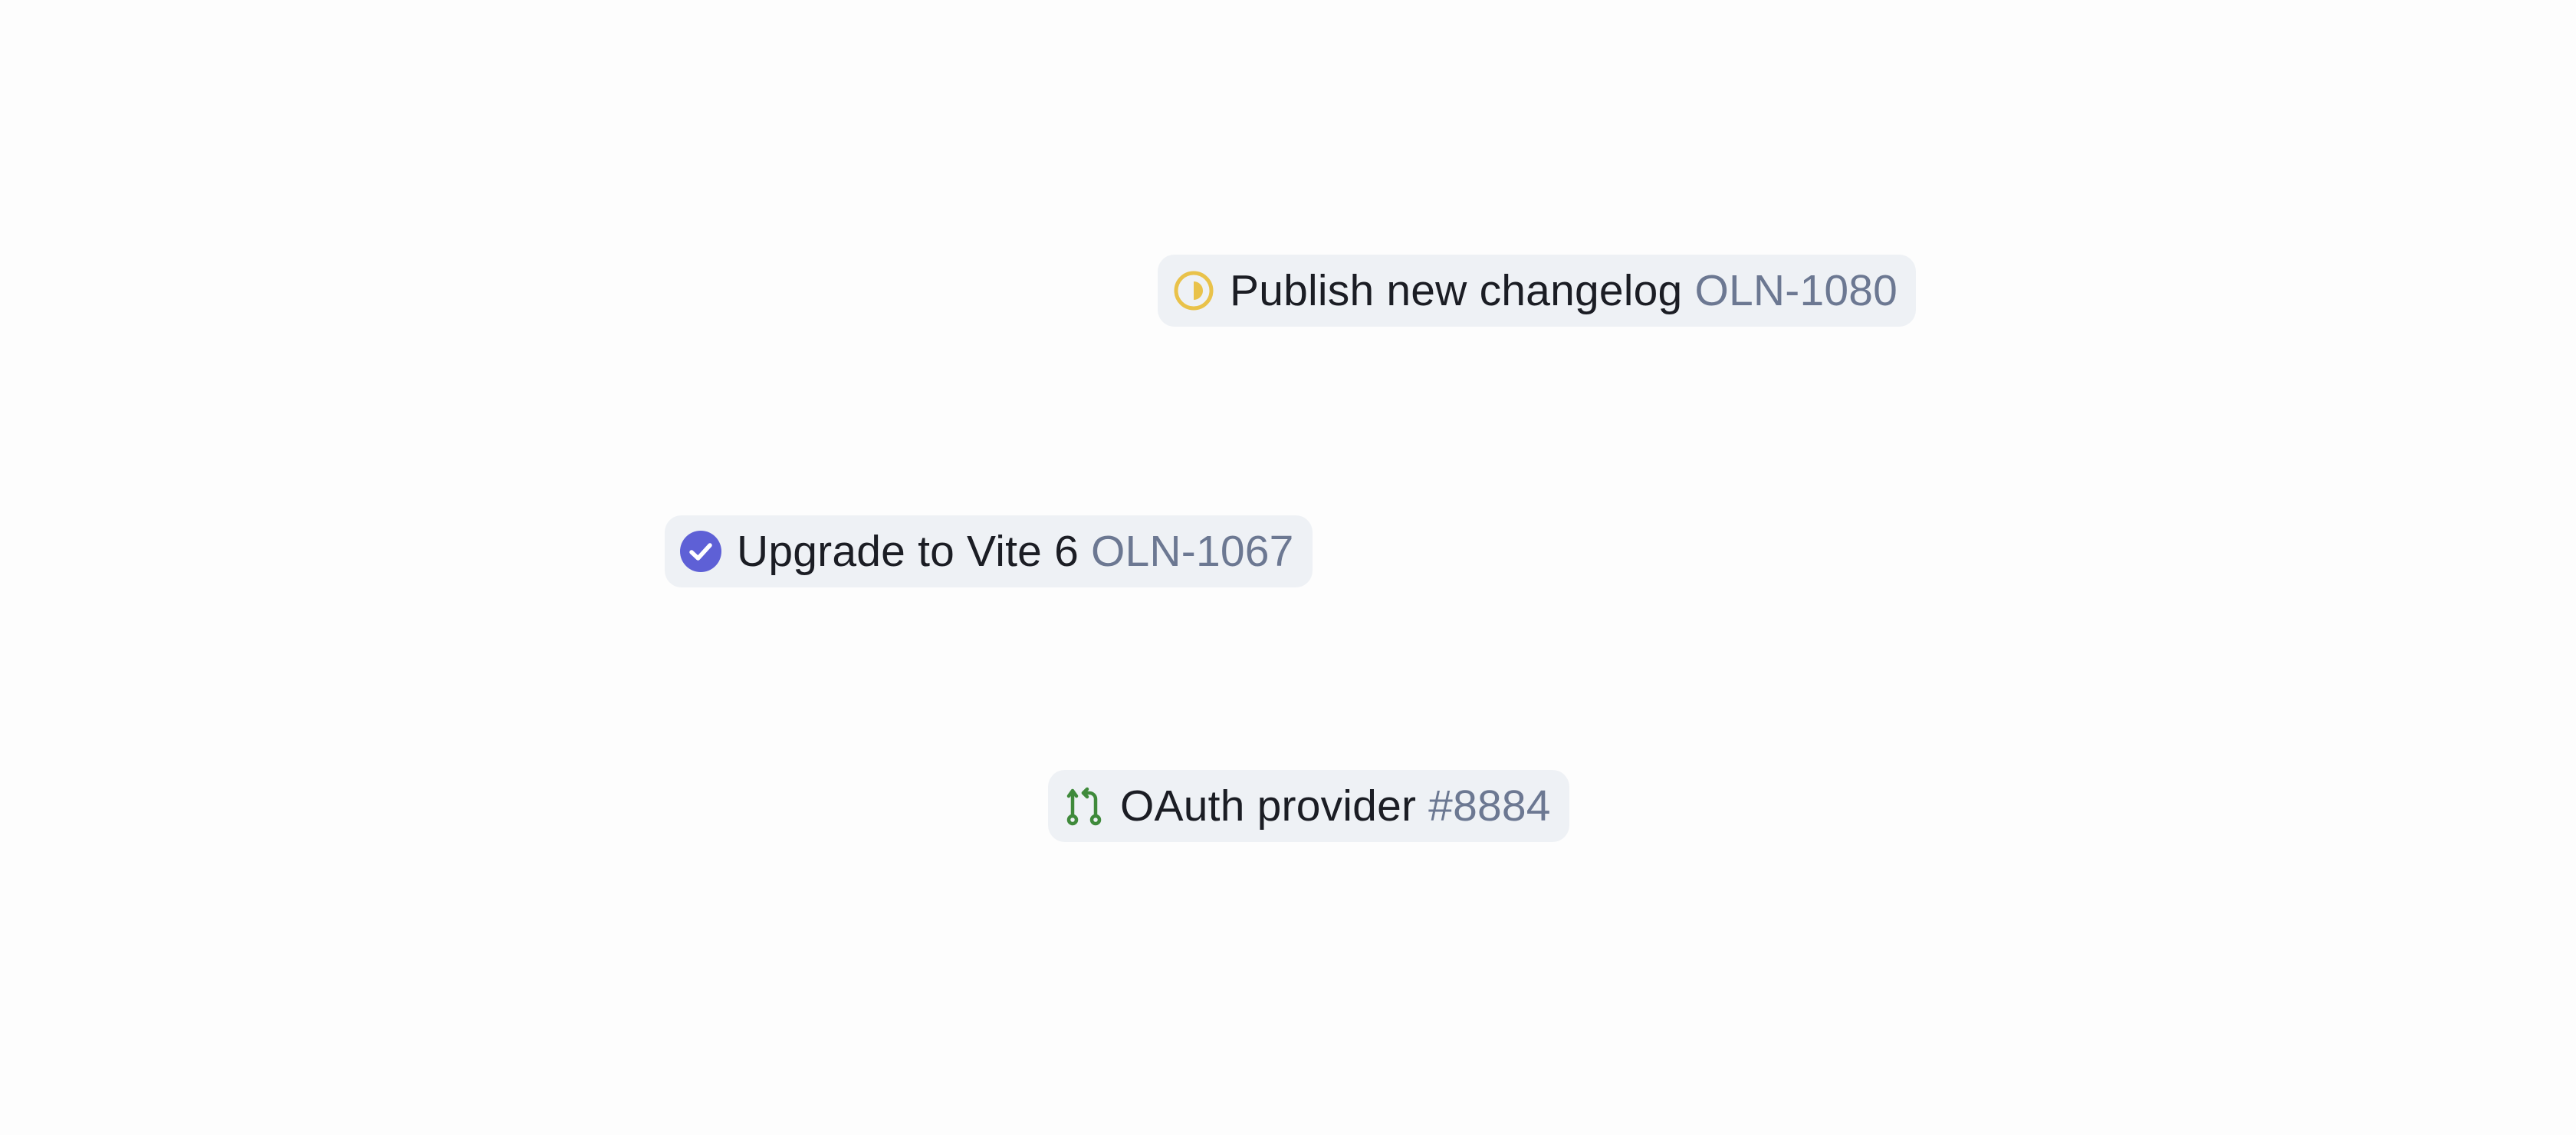 This screenshot has height=1135, width=2576. I want to click on issue-id: OLN-1067, so click(1193, 551).